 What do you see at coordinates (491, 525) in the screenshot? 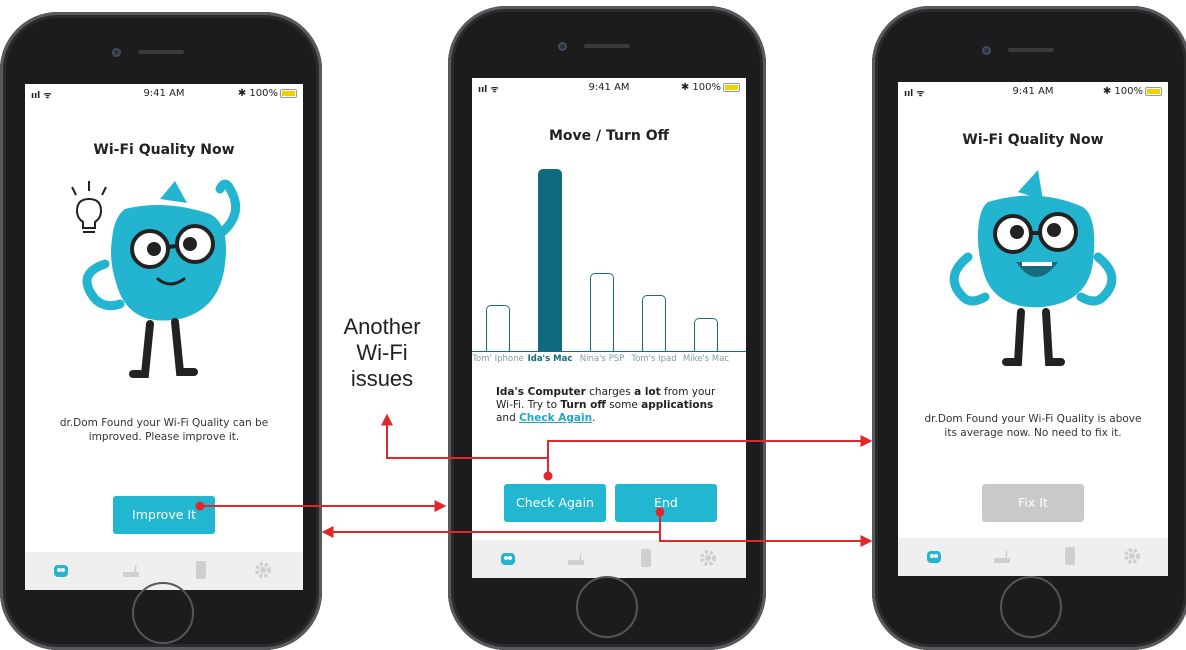
I see `arrow-end-to-start` at bounding box center [491, 525].